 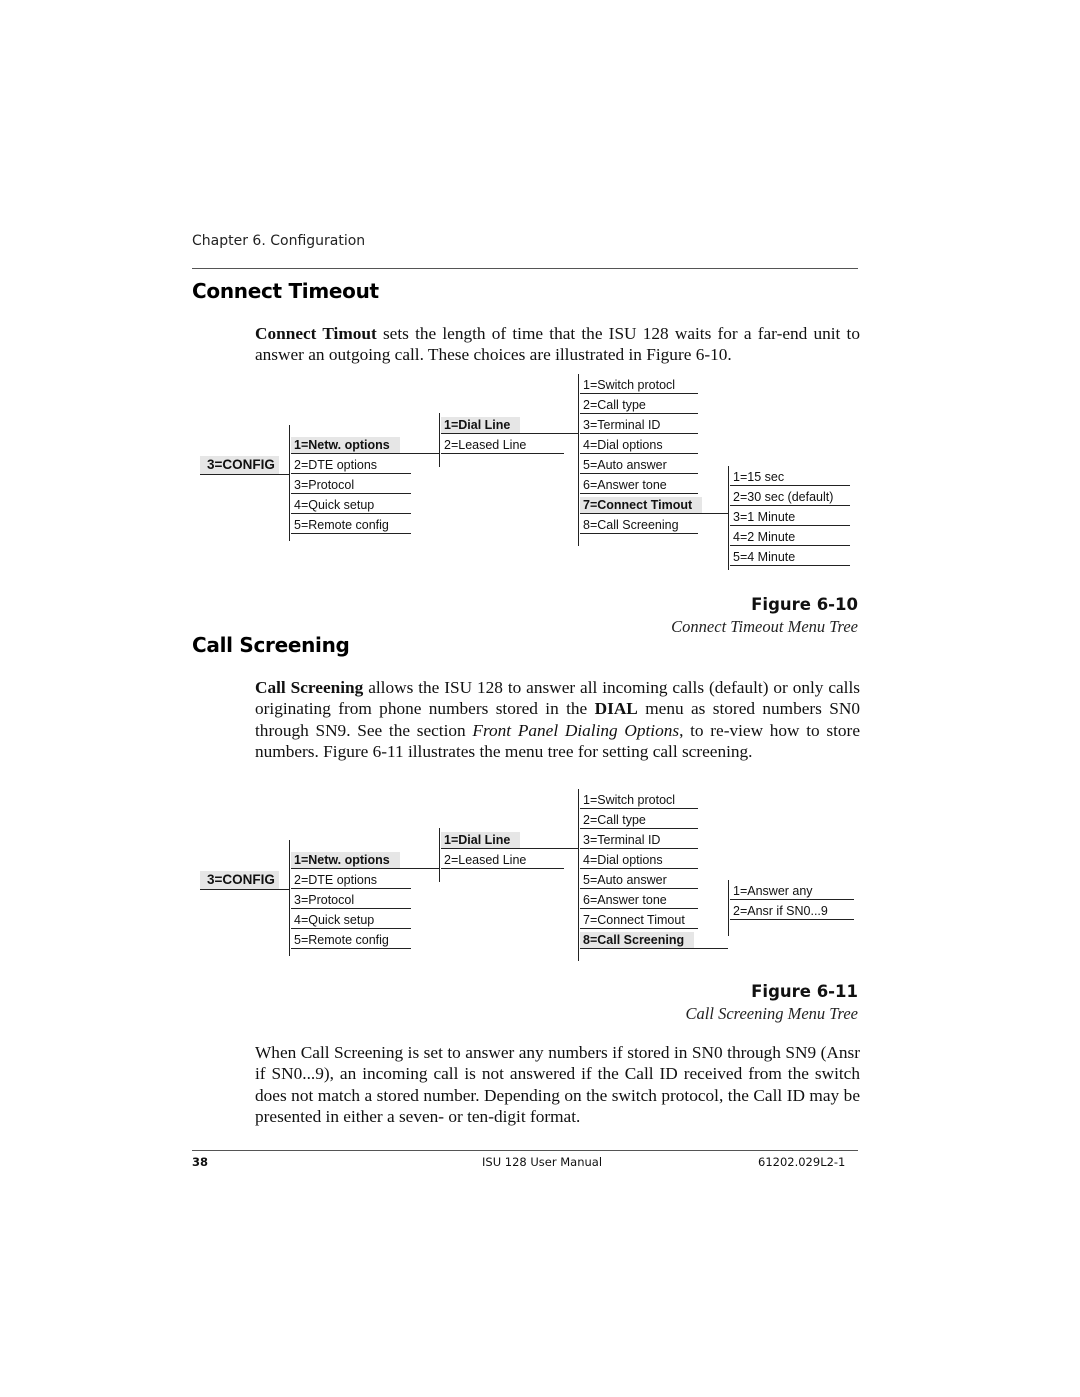 I want to click on page-number: 38, so click(x=200, y=1162).